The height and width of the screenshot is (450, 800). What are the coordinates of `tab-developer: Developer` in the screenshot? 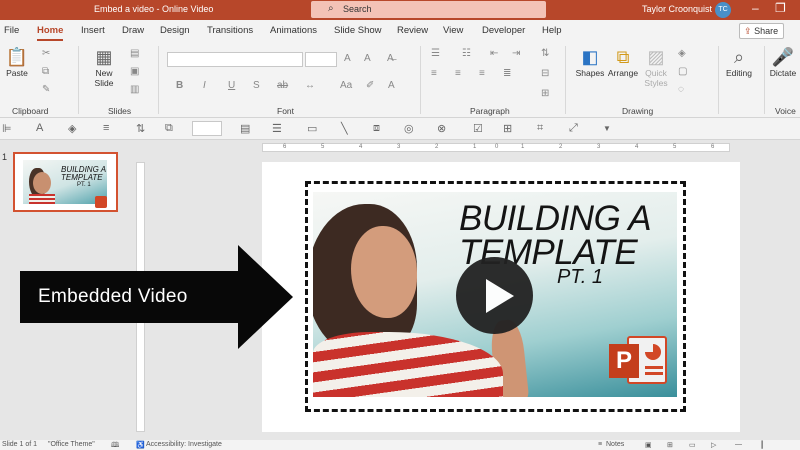 It's located at (503, 30).